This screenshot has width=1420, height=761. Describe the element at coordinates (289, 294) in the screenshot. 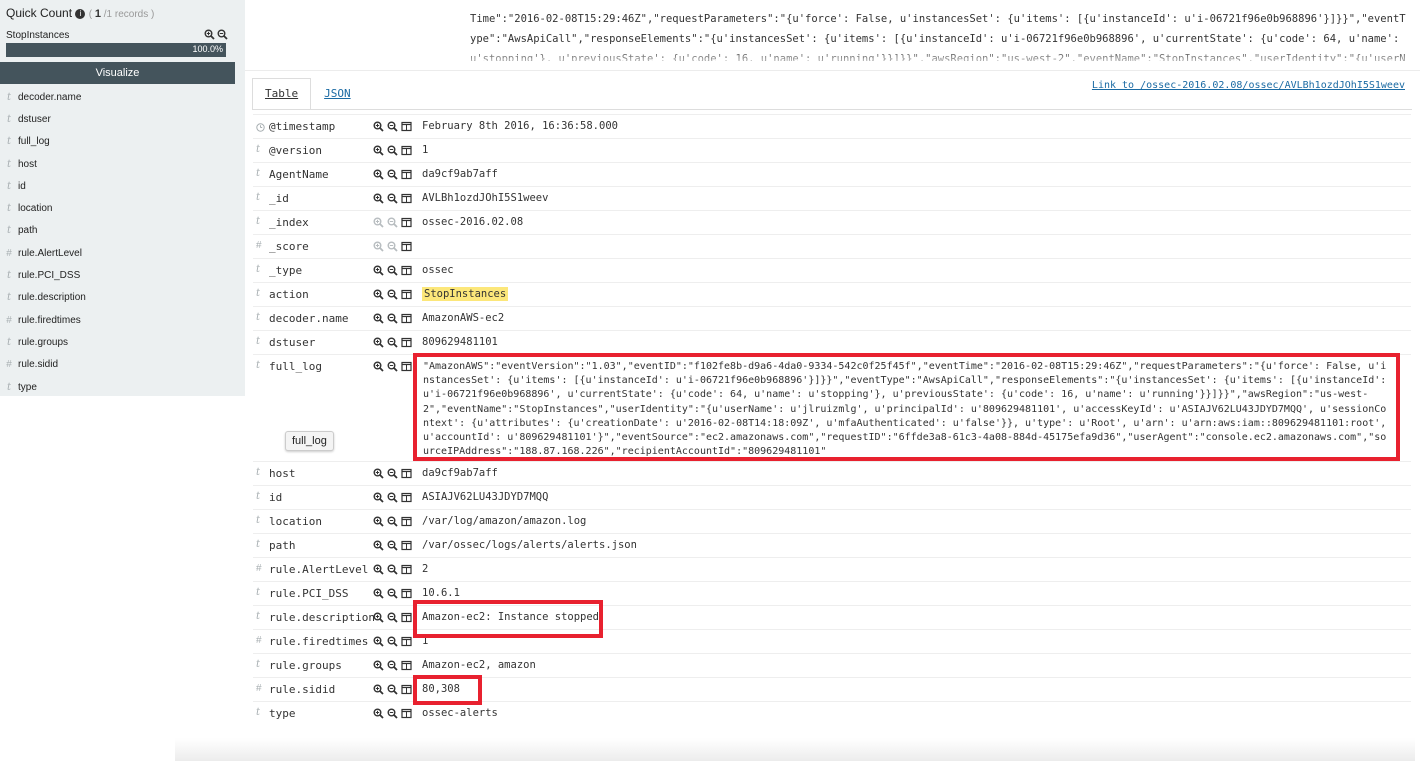

I see `field-name: action` at that location.